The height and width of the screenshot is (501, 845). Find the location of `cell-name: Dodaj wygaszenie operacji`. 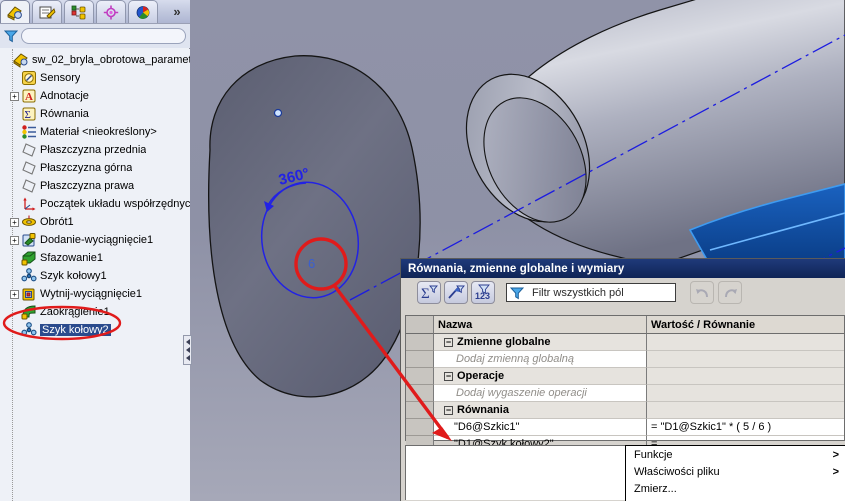

cell-name: Dodaj wygaszenie operacji is located at coordinates (540, 393).